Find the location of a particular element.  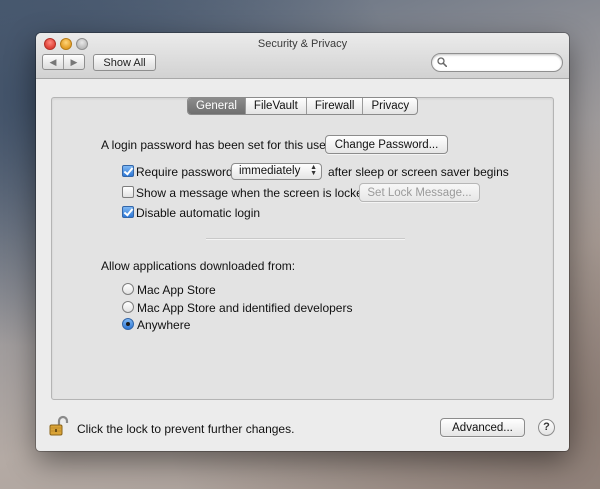

require-password-delay-select: immediately ▲ ▼ is located at coordinates (276, 171).